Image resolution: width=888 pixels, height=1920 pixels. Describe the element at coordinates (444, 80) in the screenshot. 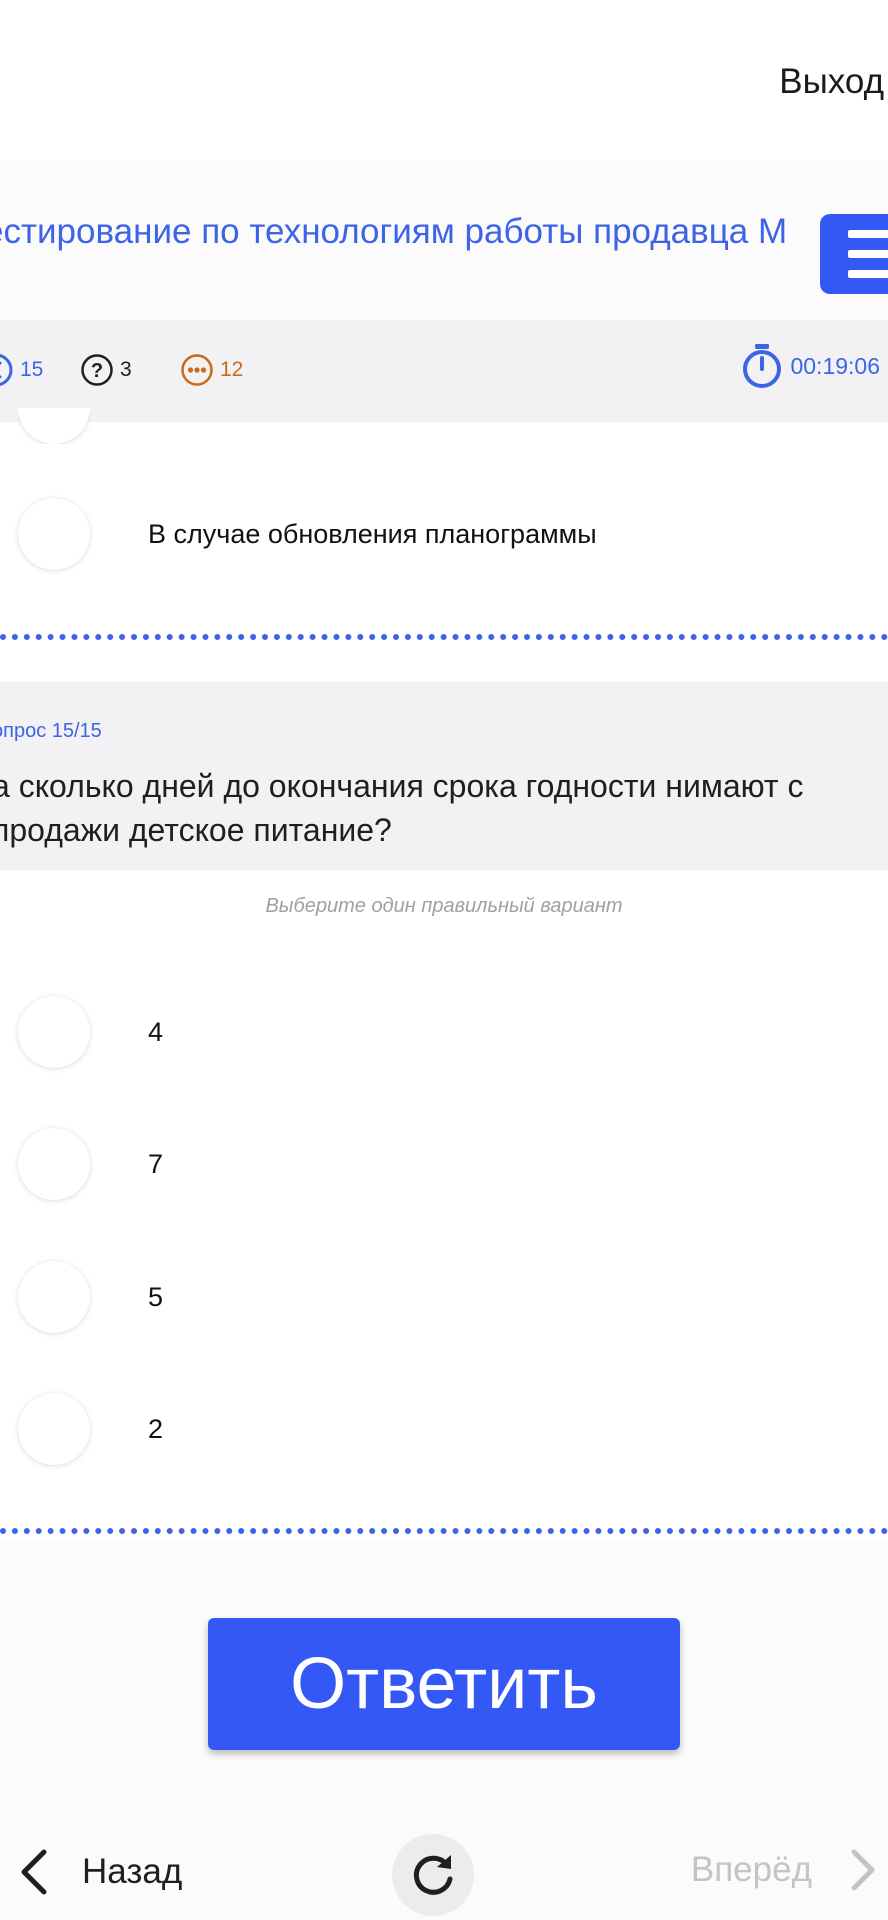

I see `top-bar` at that location.